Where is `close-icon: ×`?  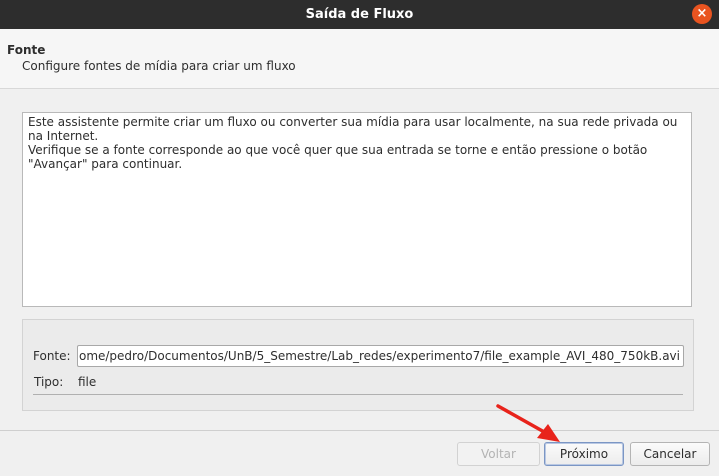
close-icon: × is located at coordinates (702, 13).